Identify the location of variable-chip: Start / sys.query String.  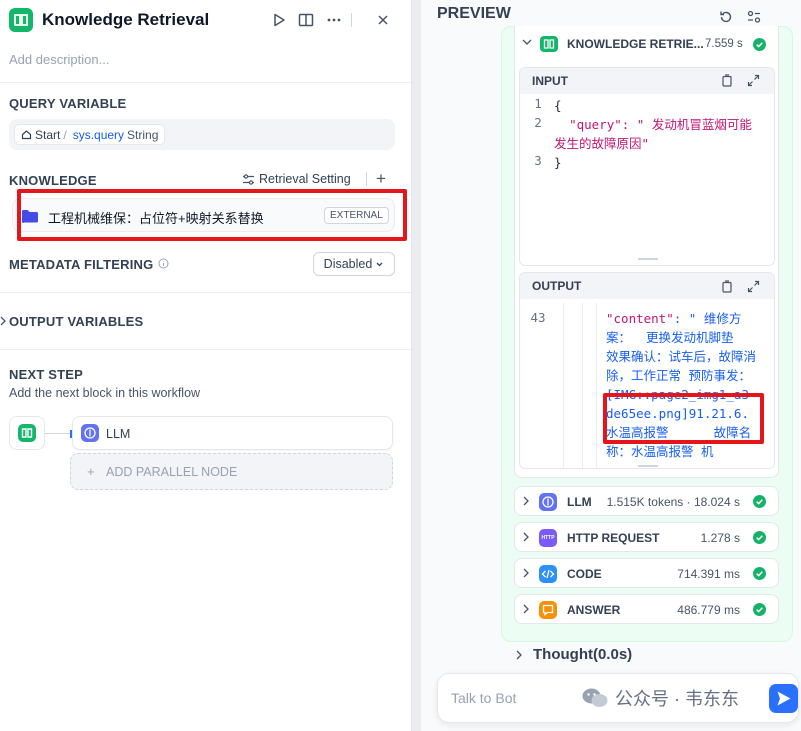
(90, 134).